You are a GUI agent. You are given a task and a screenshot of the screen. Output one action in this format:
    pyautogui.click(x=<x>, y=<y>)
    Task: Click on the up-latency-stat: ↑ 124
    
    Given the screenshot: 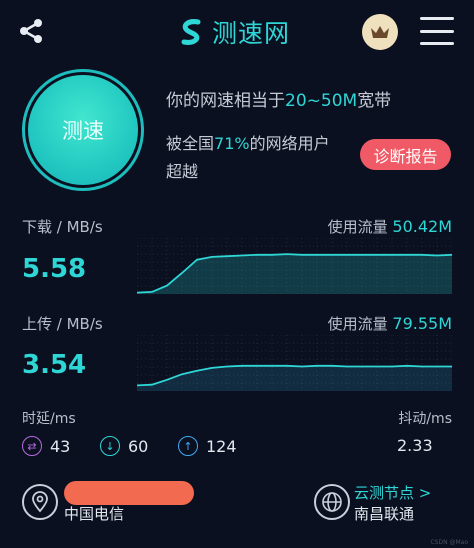 What is the action you would take?
    pyautogui.click(x=207, y=446)
    